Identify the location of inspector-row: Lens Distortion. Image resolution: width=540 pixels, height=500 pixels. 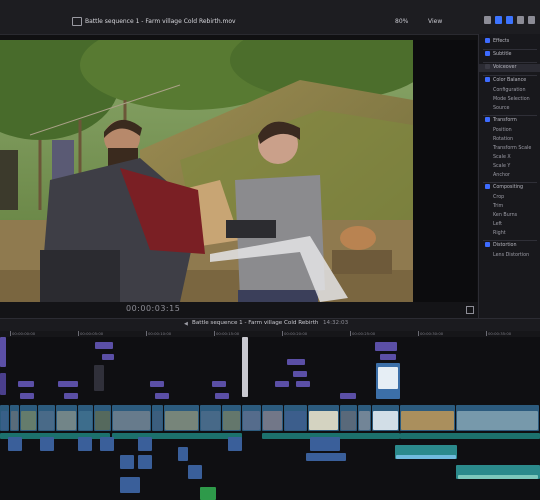
(509, 256).